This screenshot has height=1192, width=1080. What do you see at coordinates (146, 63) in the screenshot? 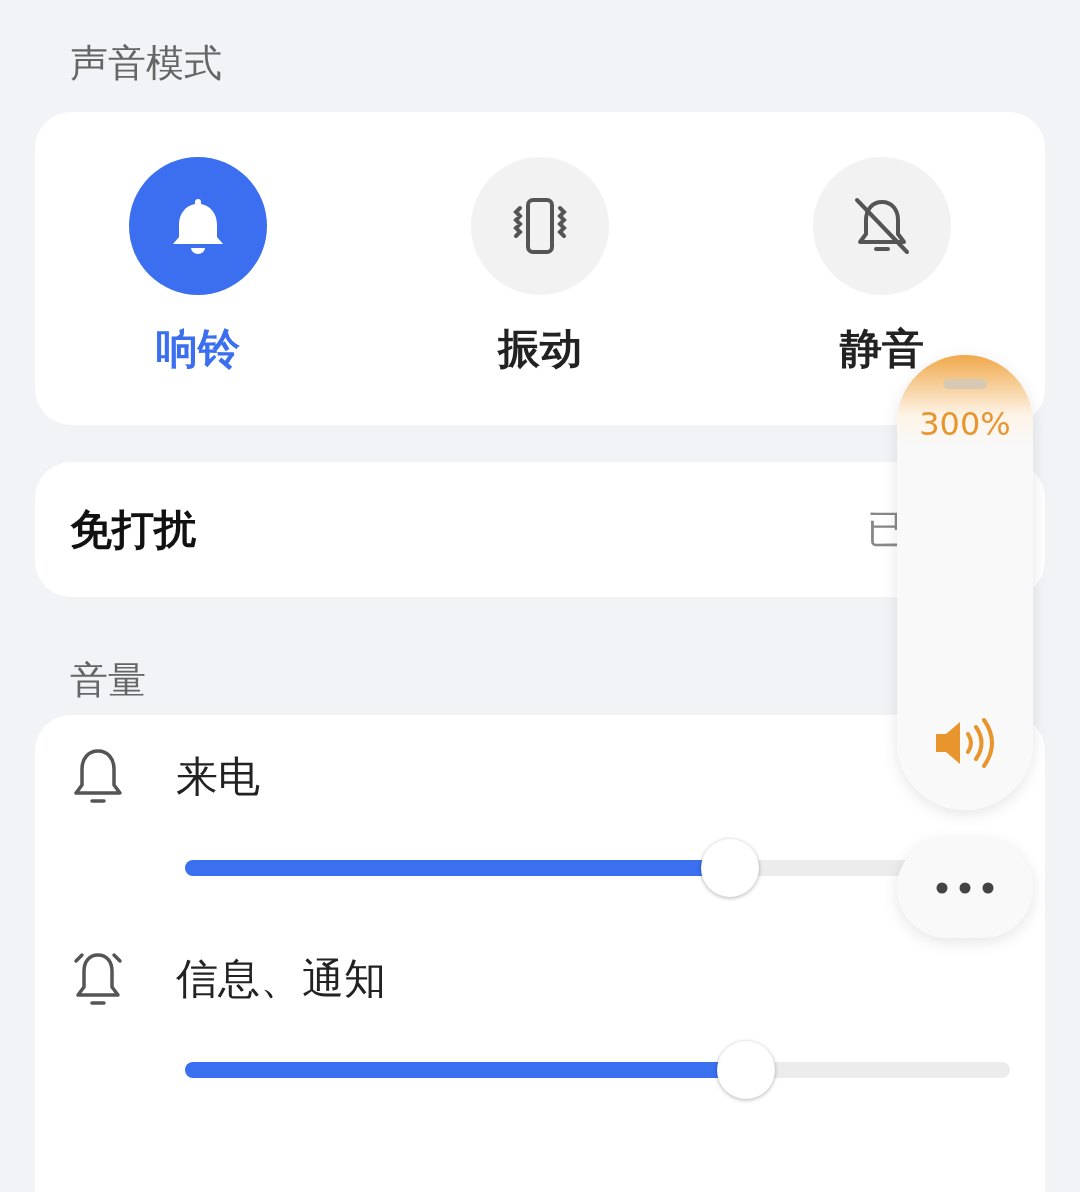
I see `section-heading: 声音模式` at bounding box center [146, 63].